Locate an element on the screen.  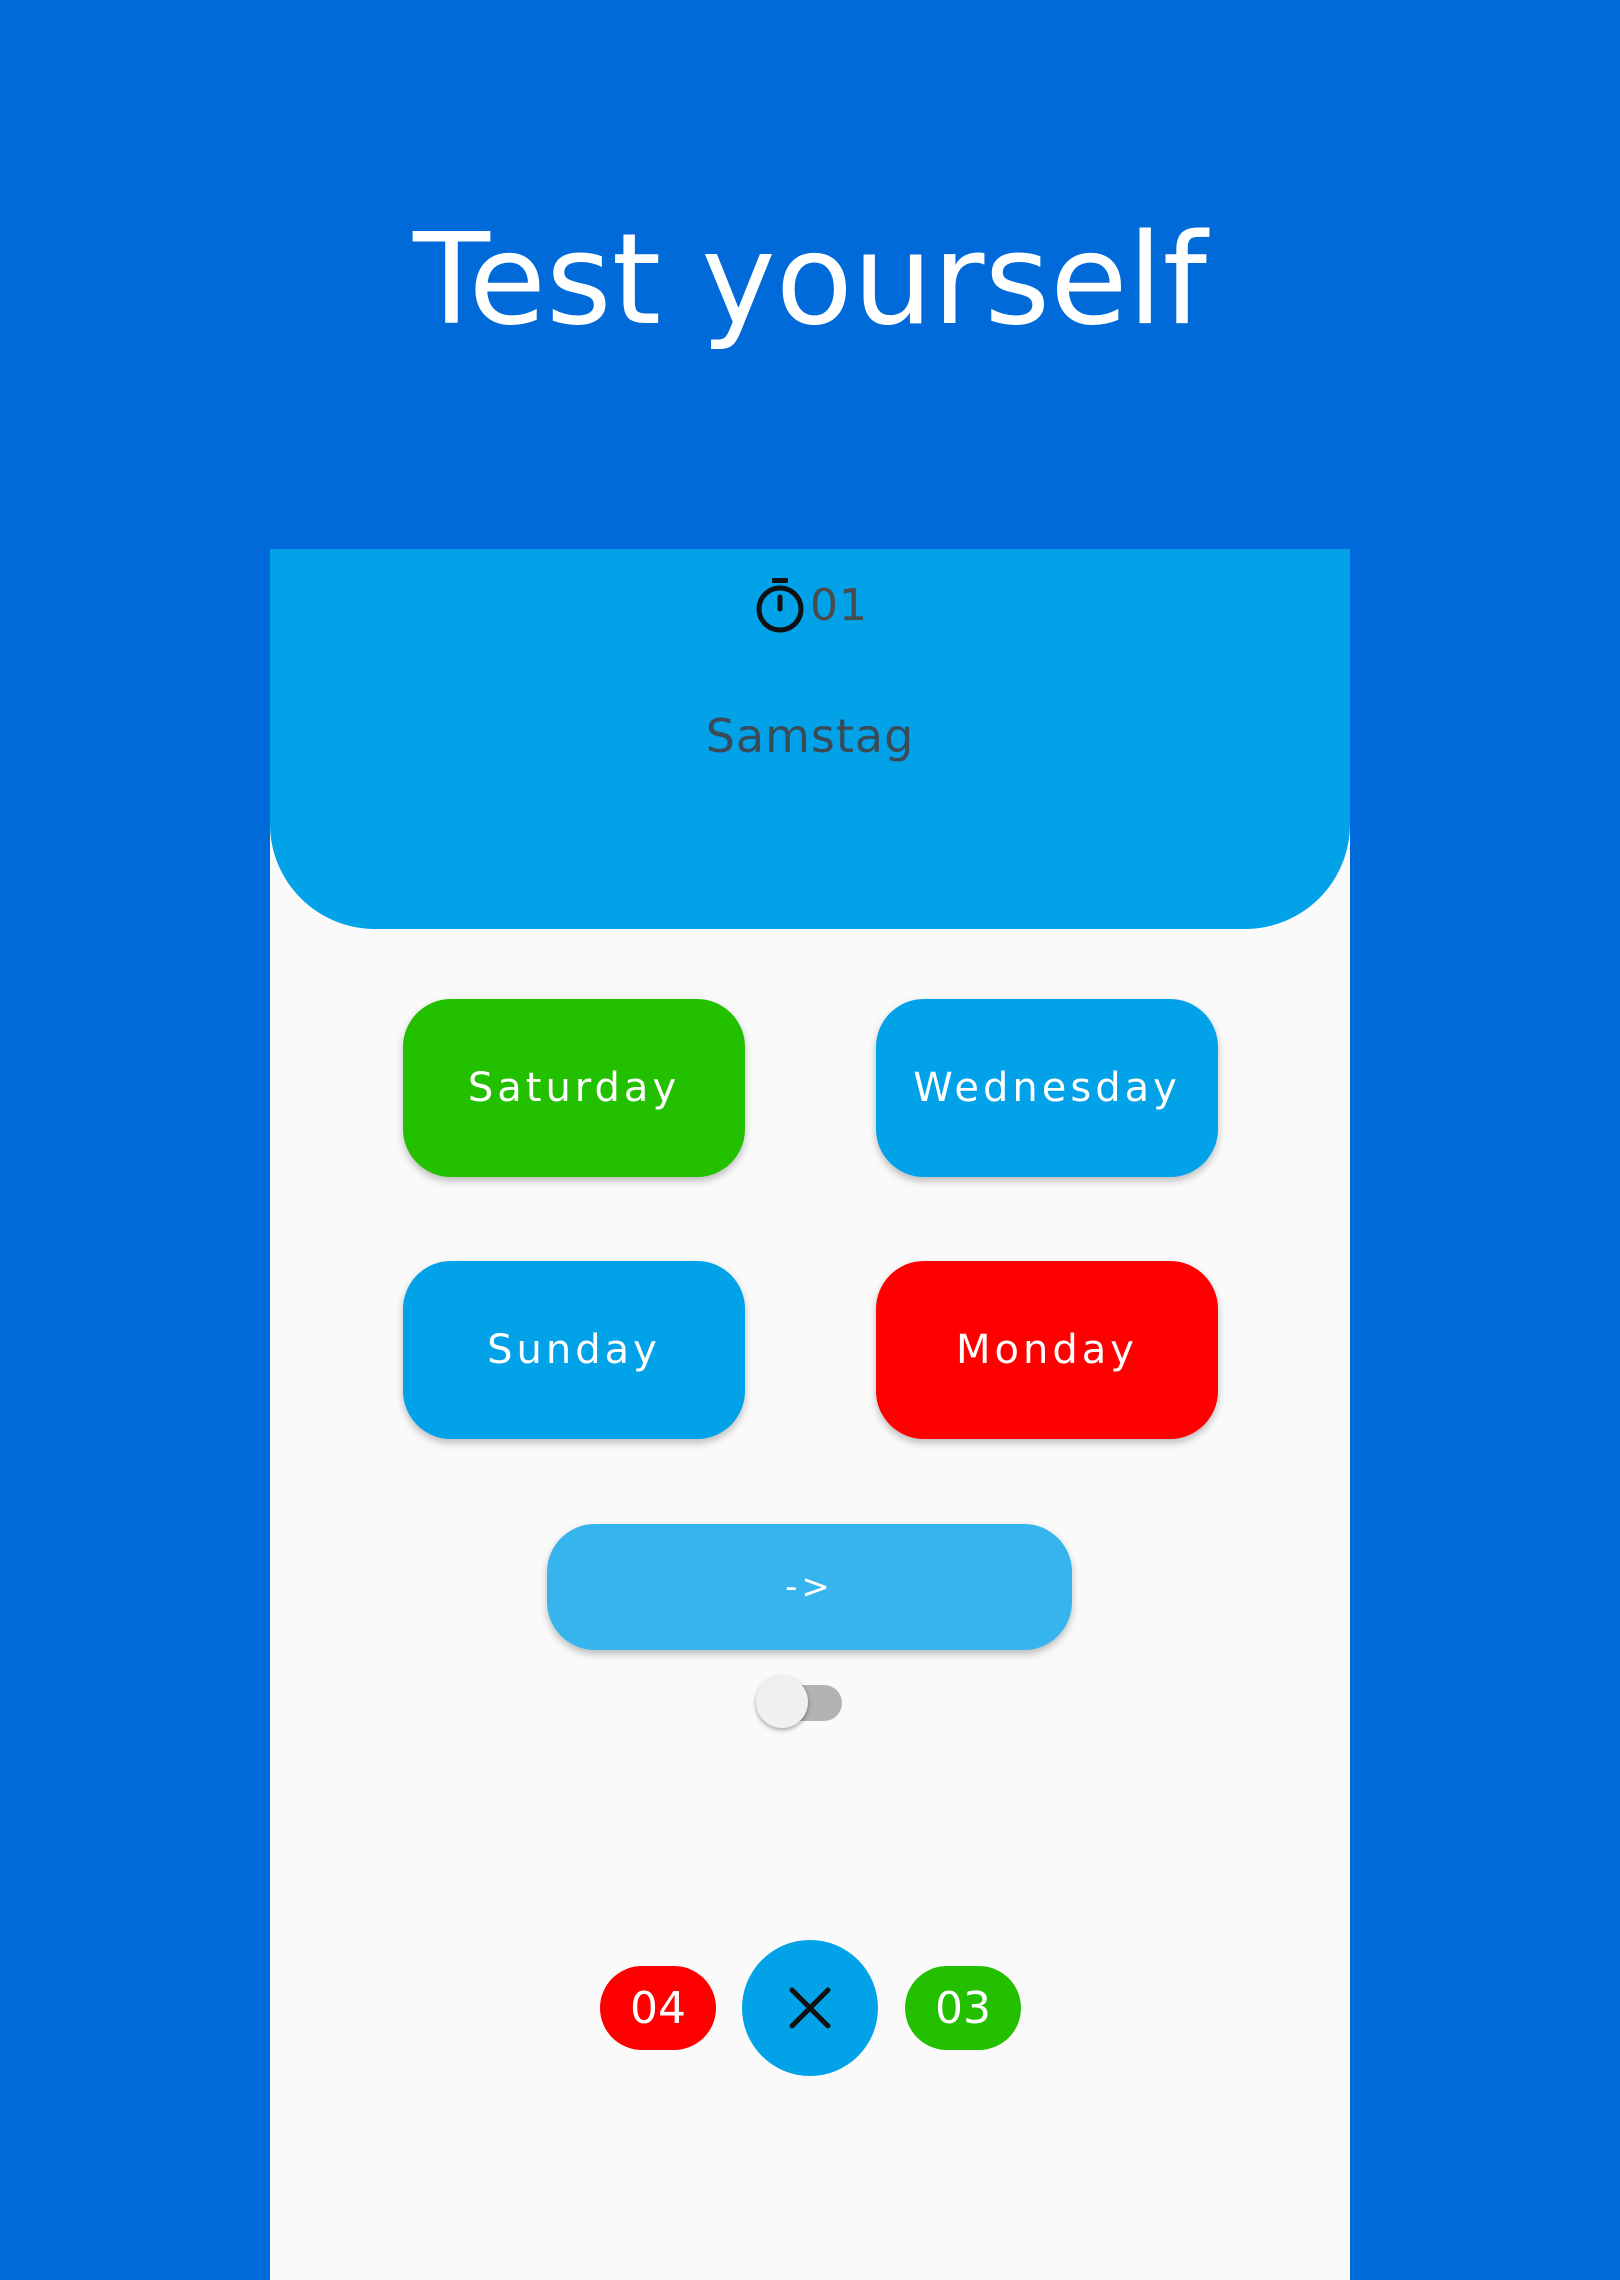
toggle-knob is located at coordinates (782, 1702).